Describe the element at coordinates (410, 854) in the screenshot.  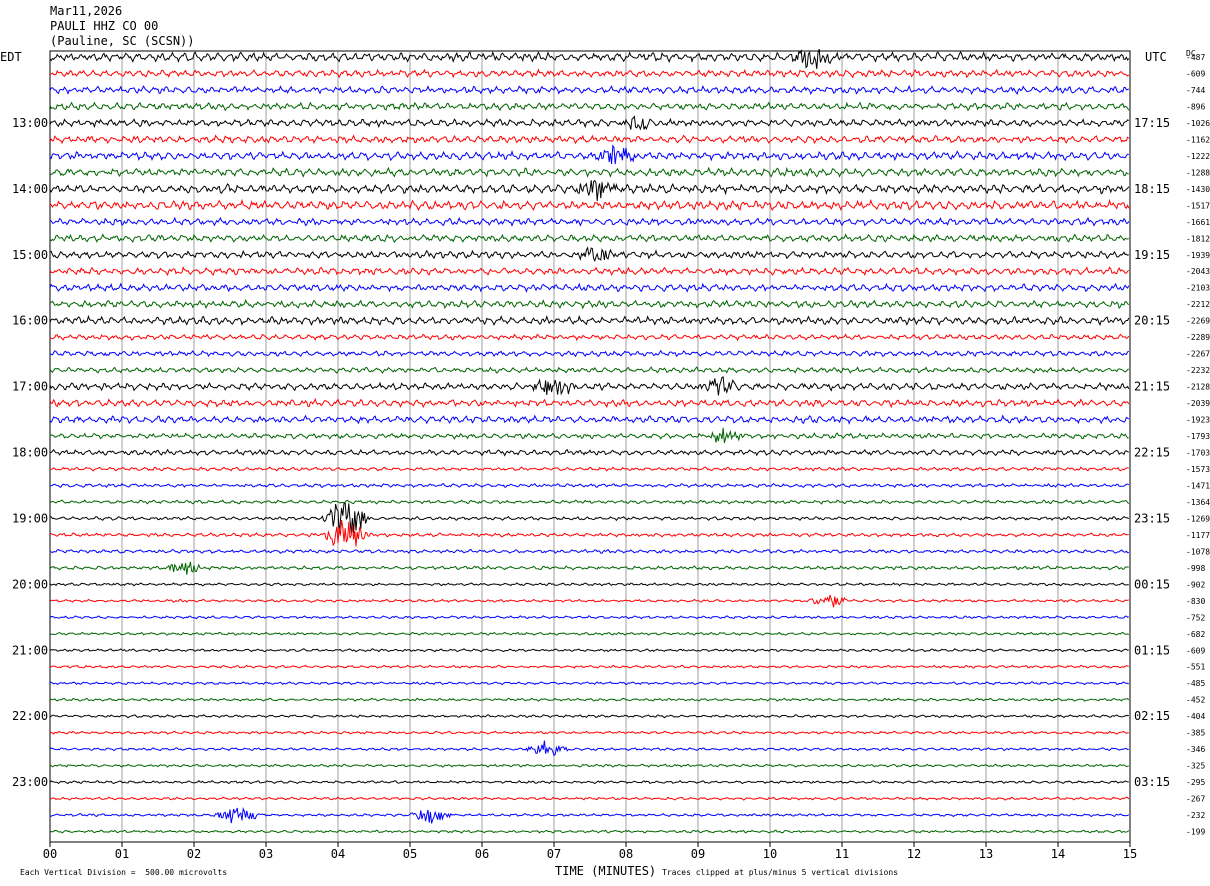
I see `x-tick-label: 05` at that location.